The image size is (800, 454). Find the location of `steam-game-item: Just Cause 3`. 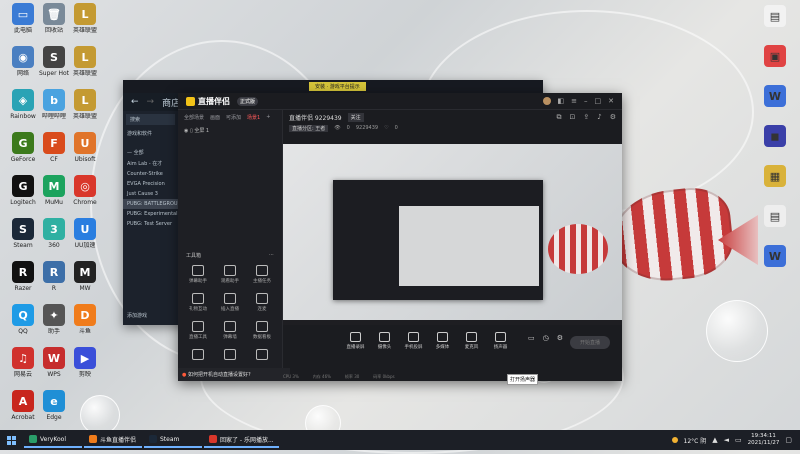

steam-game-item: Just Cause 3 is located at coordinates (150, 194).